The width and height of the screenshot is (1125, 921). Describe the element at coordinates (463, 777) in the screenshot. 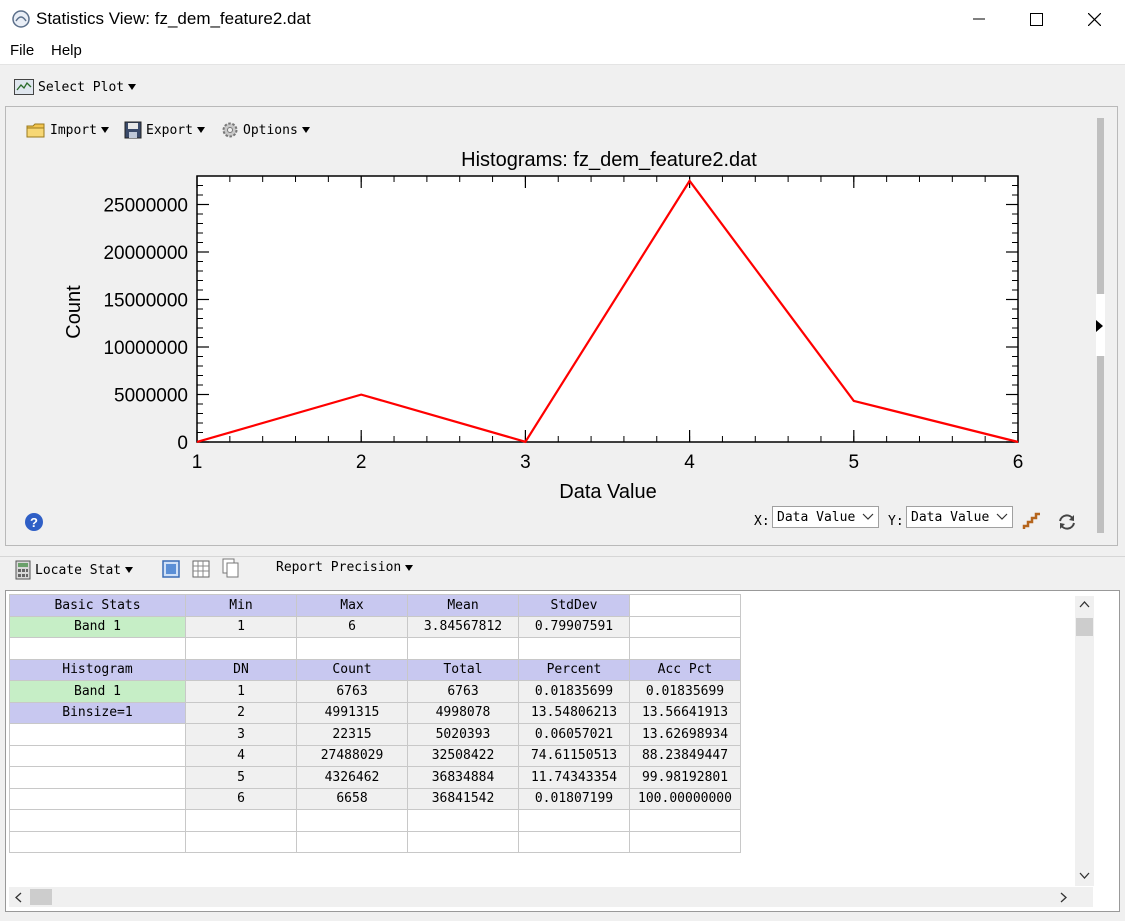

I see `table-cell: 36834884` at that location.